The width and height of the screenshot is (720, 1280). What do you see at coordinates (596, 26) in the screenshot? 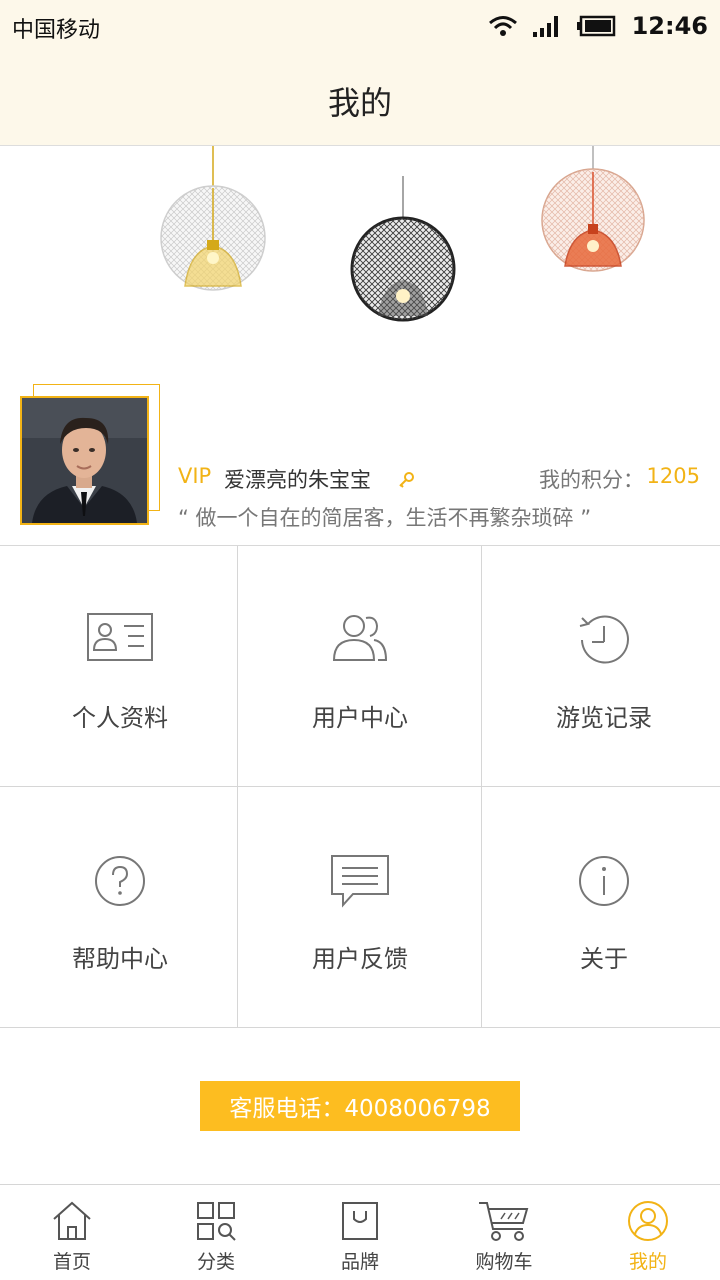
I see `battery-icon` at bounding box center [596, 26].